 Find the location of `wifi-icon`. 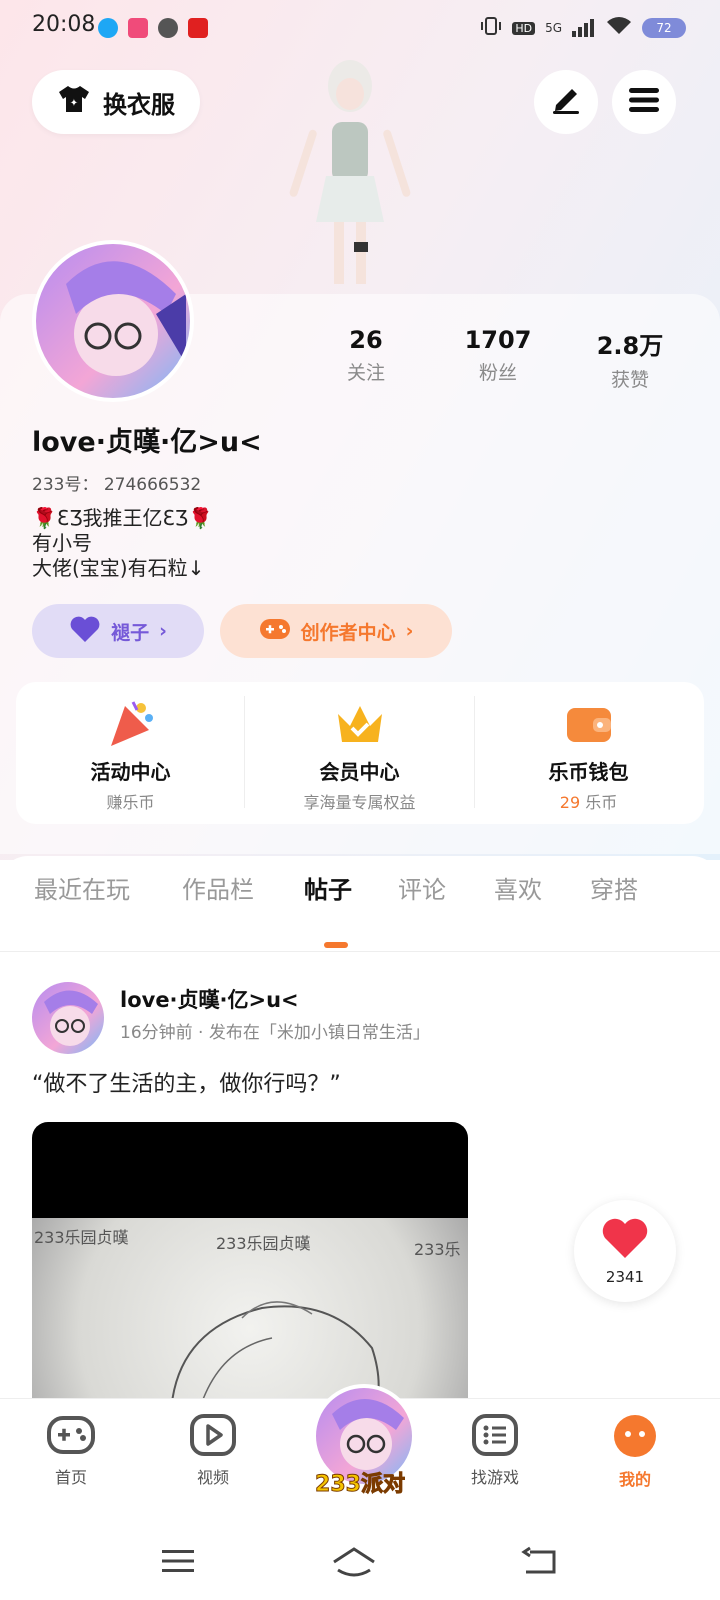

wifi-icon is located at coordinates (619, 28).